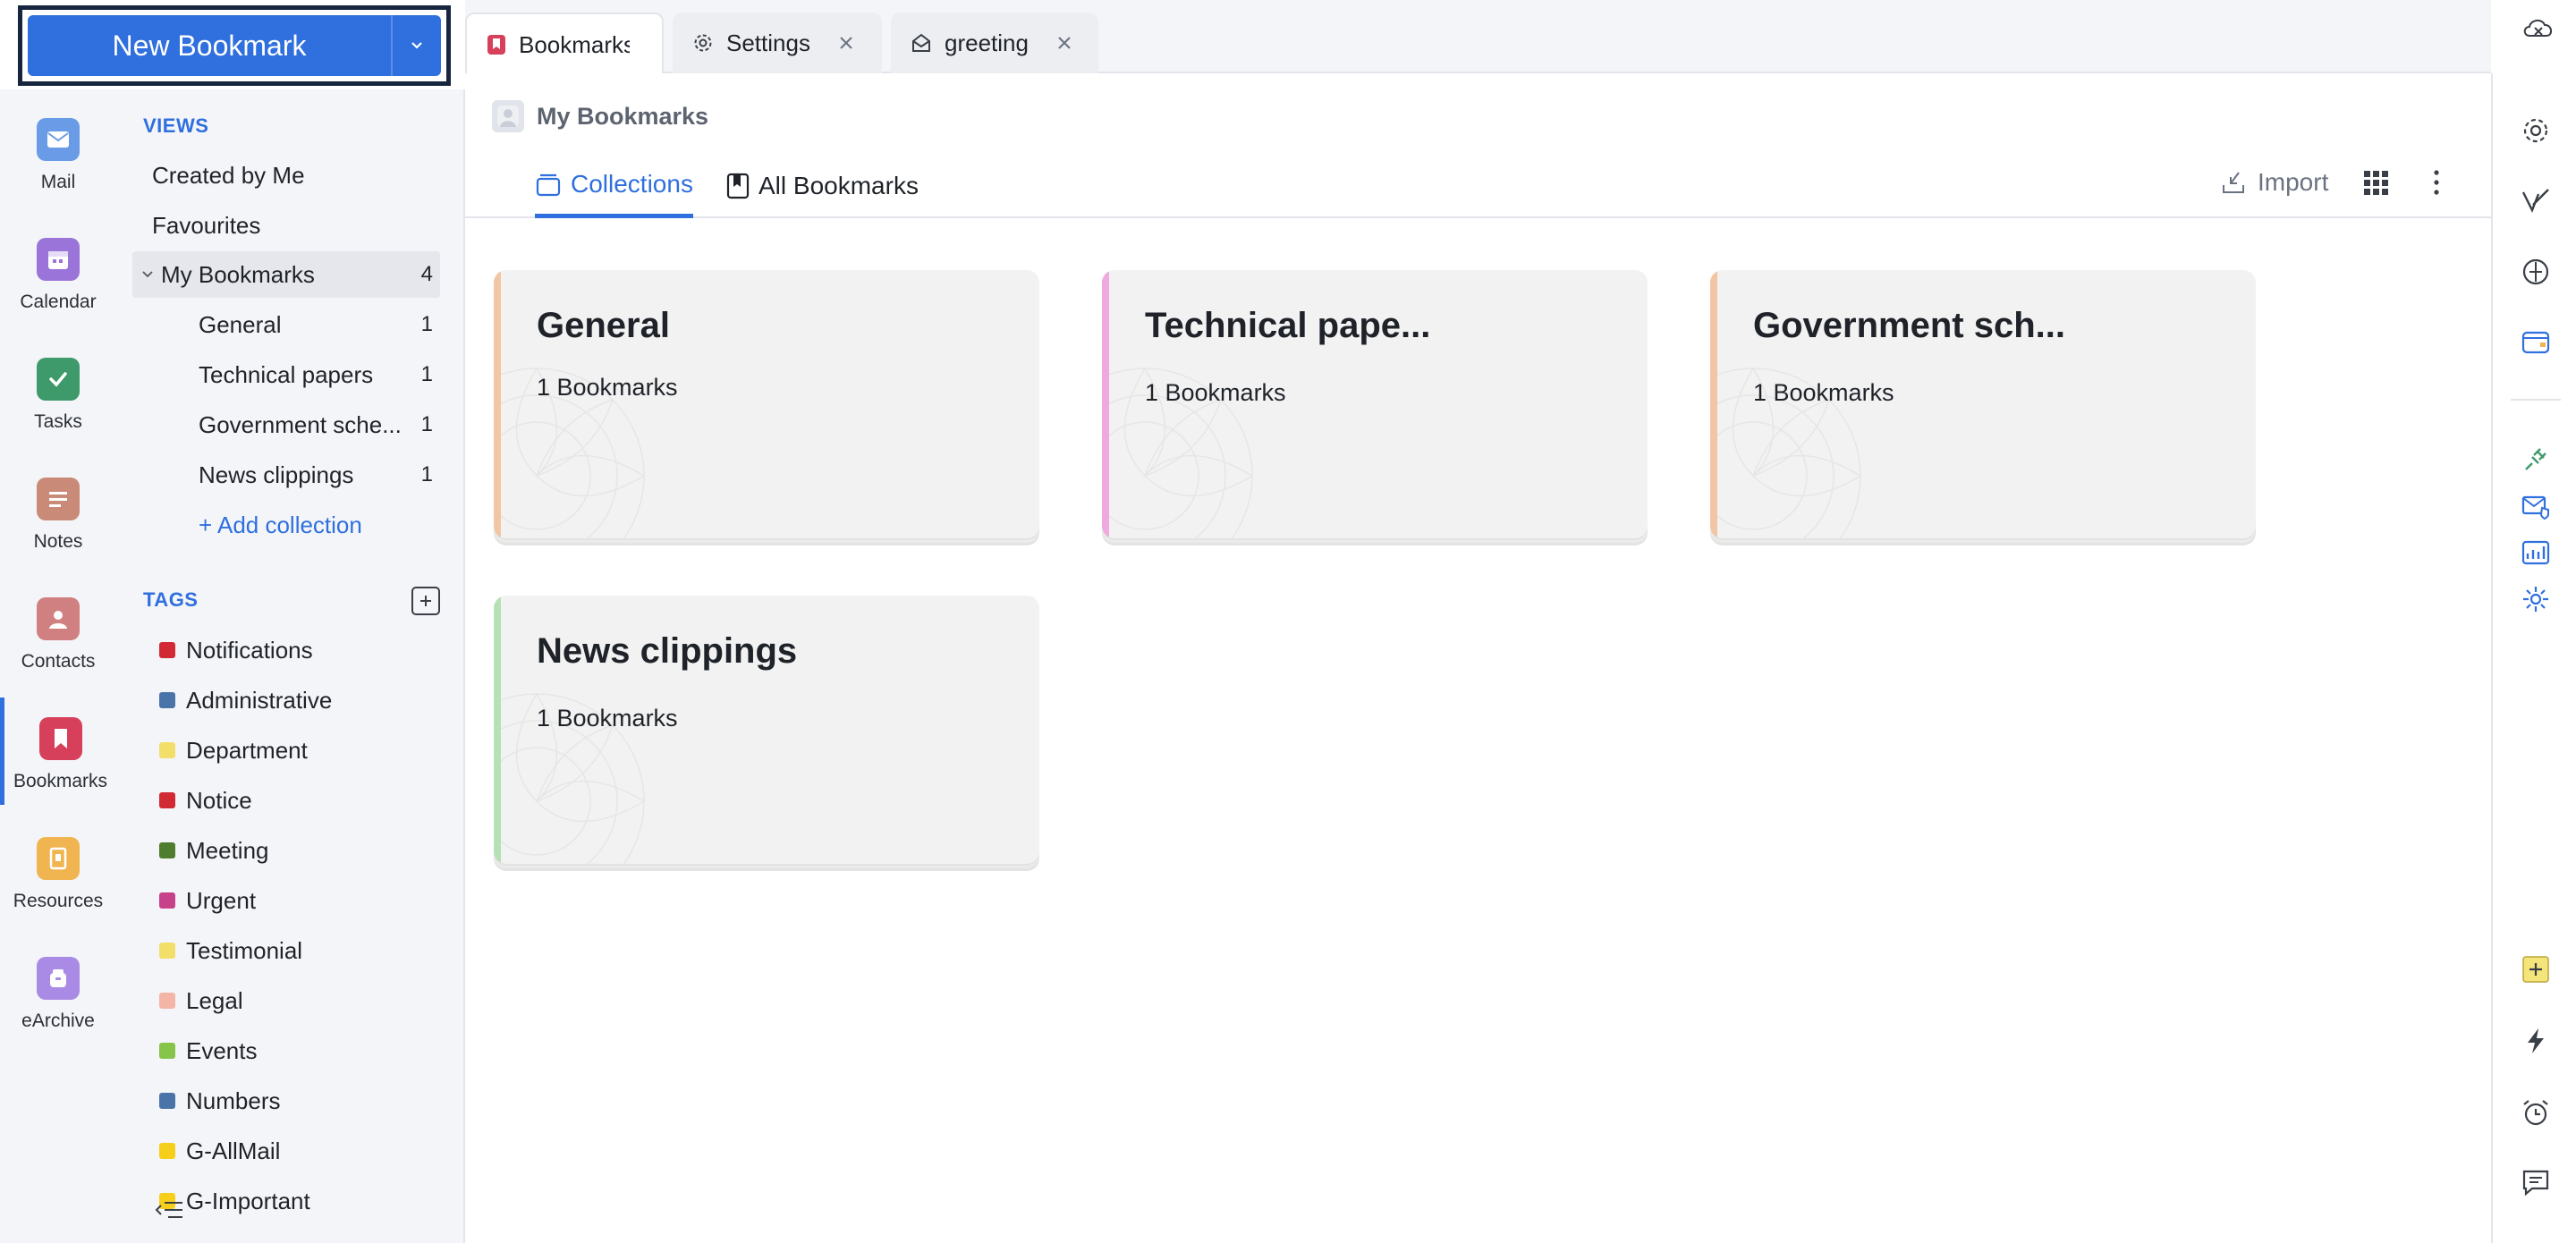 This screenshot has width=2576, height=1243. What do you see at coordinates (286, 274) in the screenshot?
I see `view-my-bookmarks: My Bookmarks 4` at bounding box center [286, 274].